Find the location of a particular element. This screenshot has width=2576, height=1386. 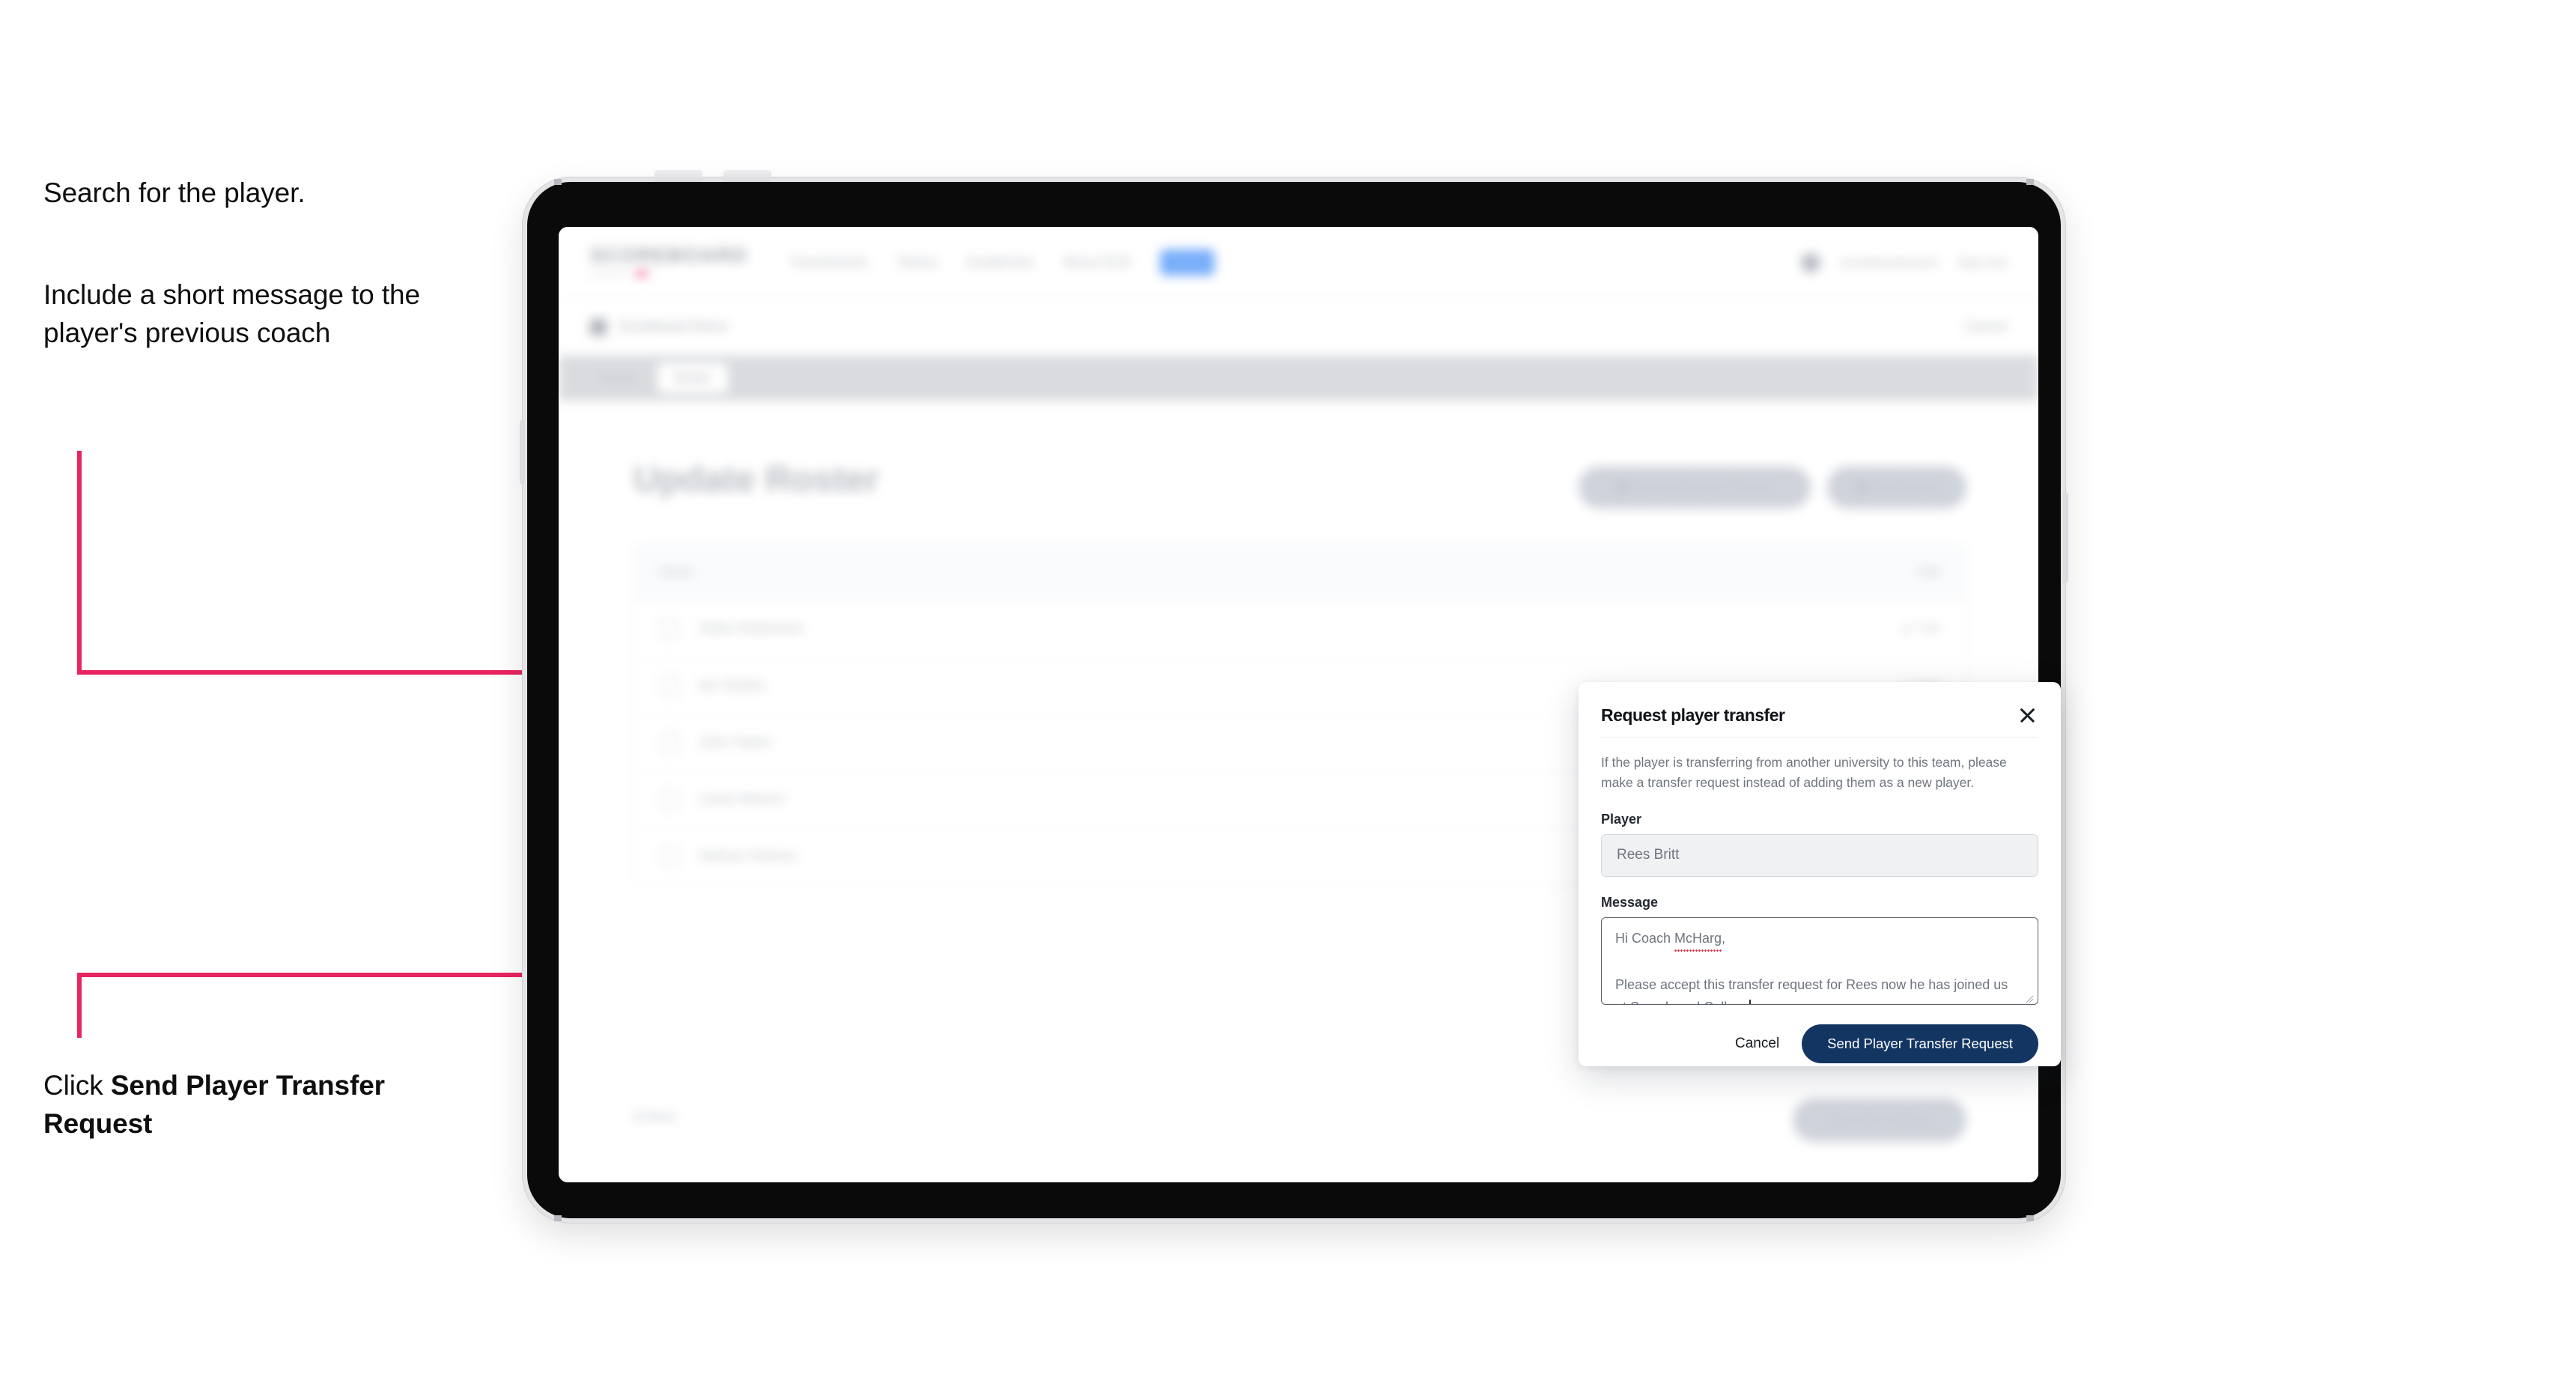

column-header-action: Edit is located at coordinates (1929, 572).